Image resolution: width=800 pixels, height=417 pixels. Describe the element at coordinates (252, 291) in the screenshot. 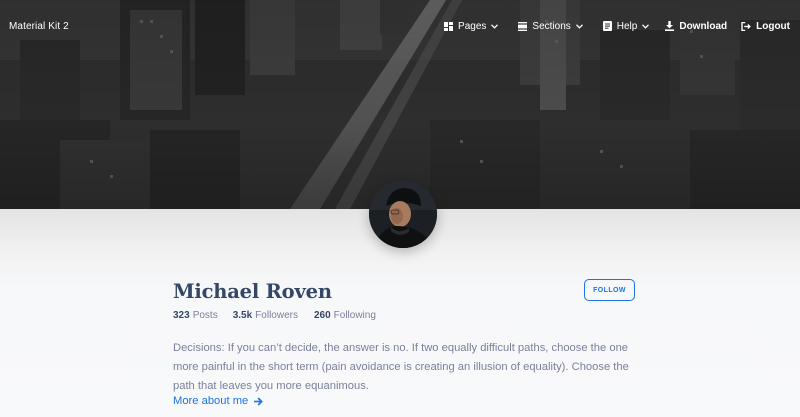

I see `profile-name: Michael Roven` at that location.